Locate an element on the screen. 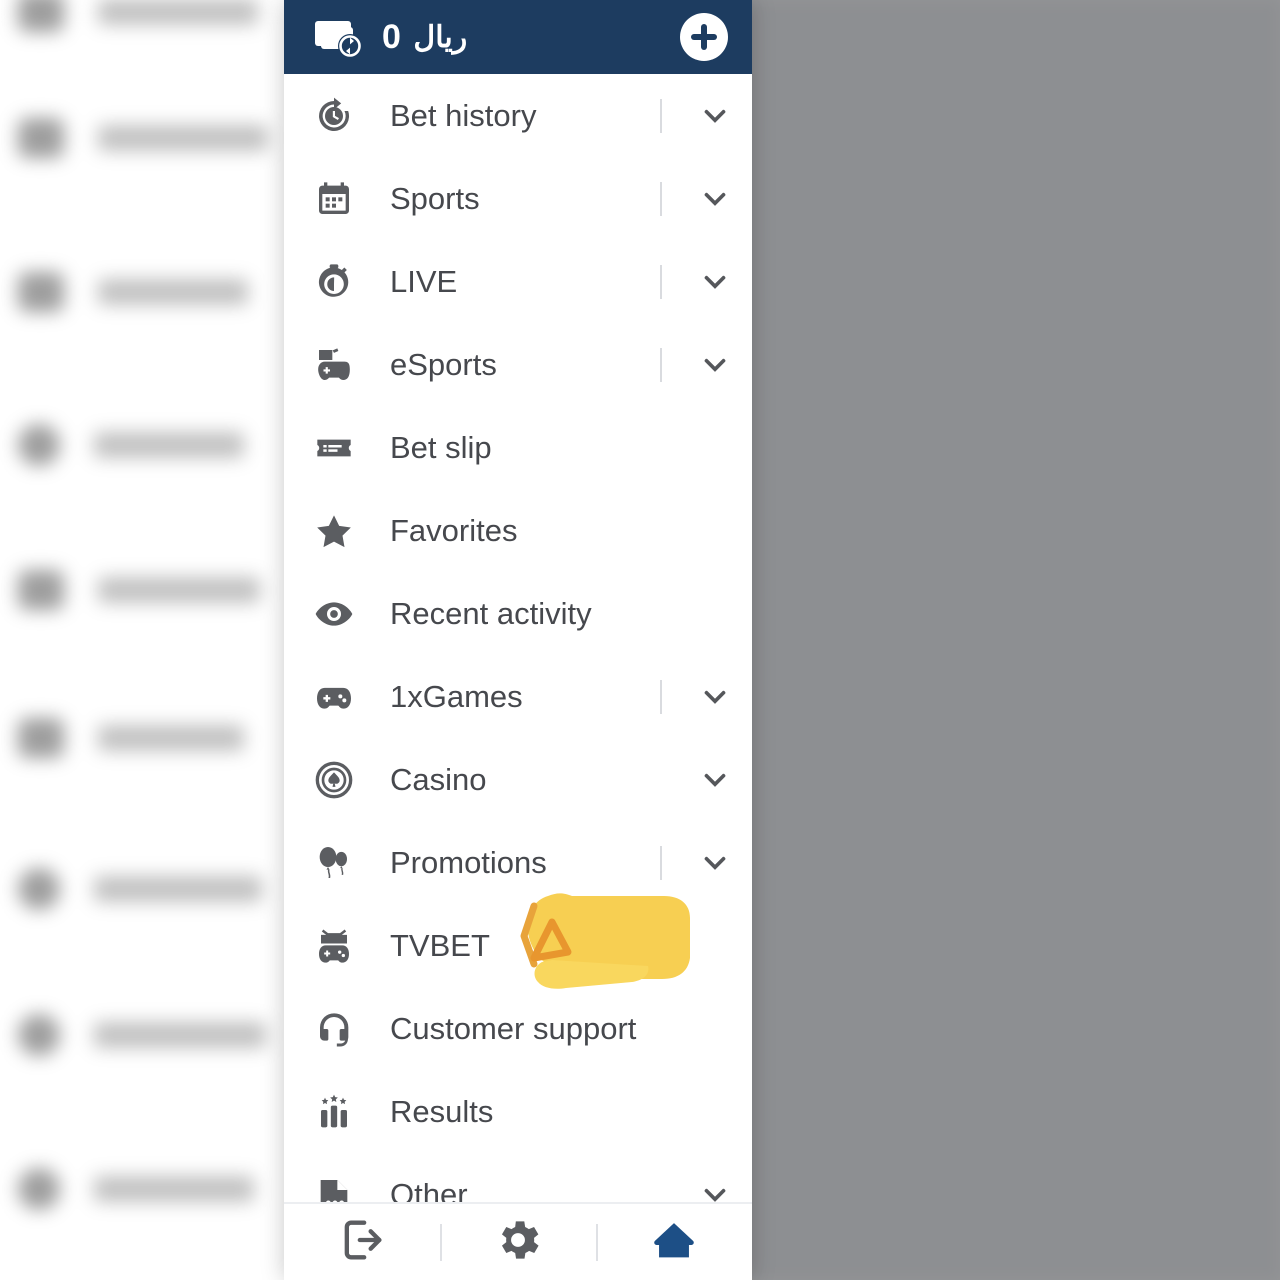  menu-item-live: LIVE is located at coordinates (518, 281).